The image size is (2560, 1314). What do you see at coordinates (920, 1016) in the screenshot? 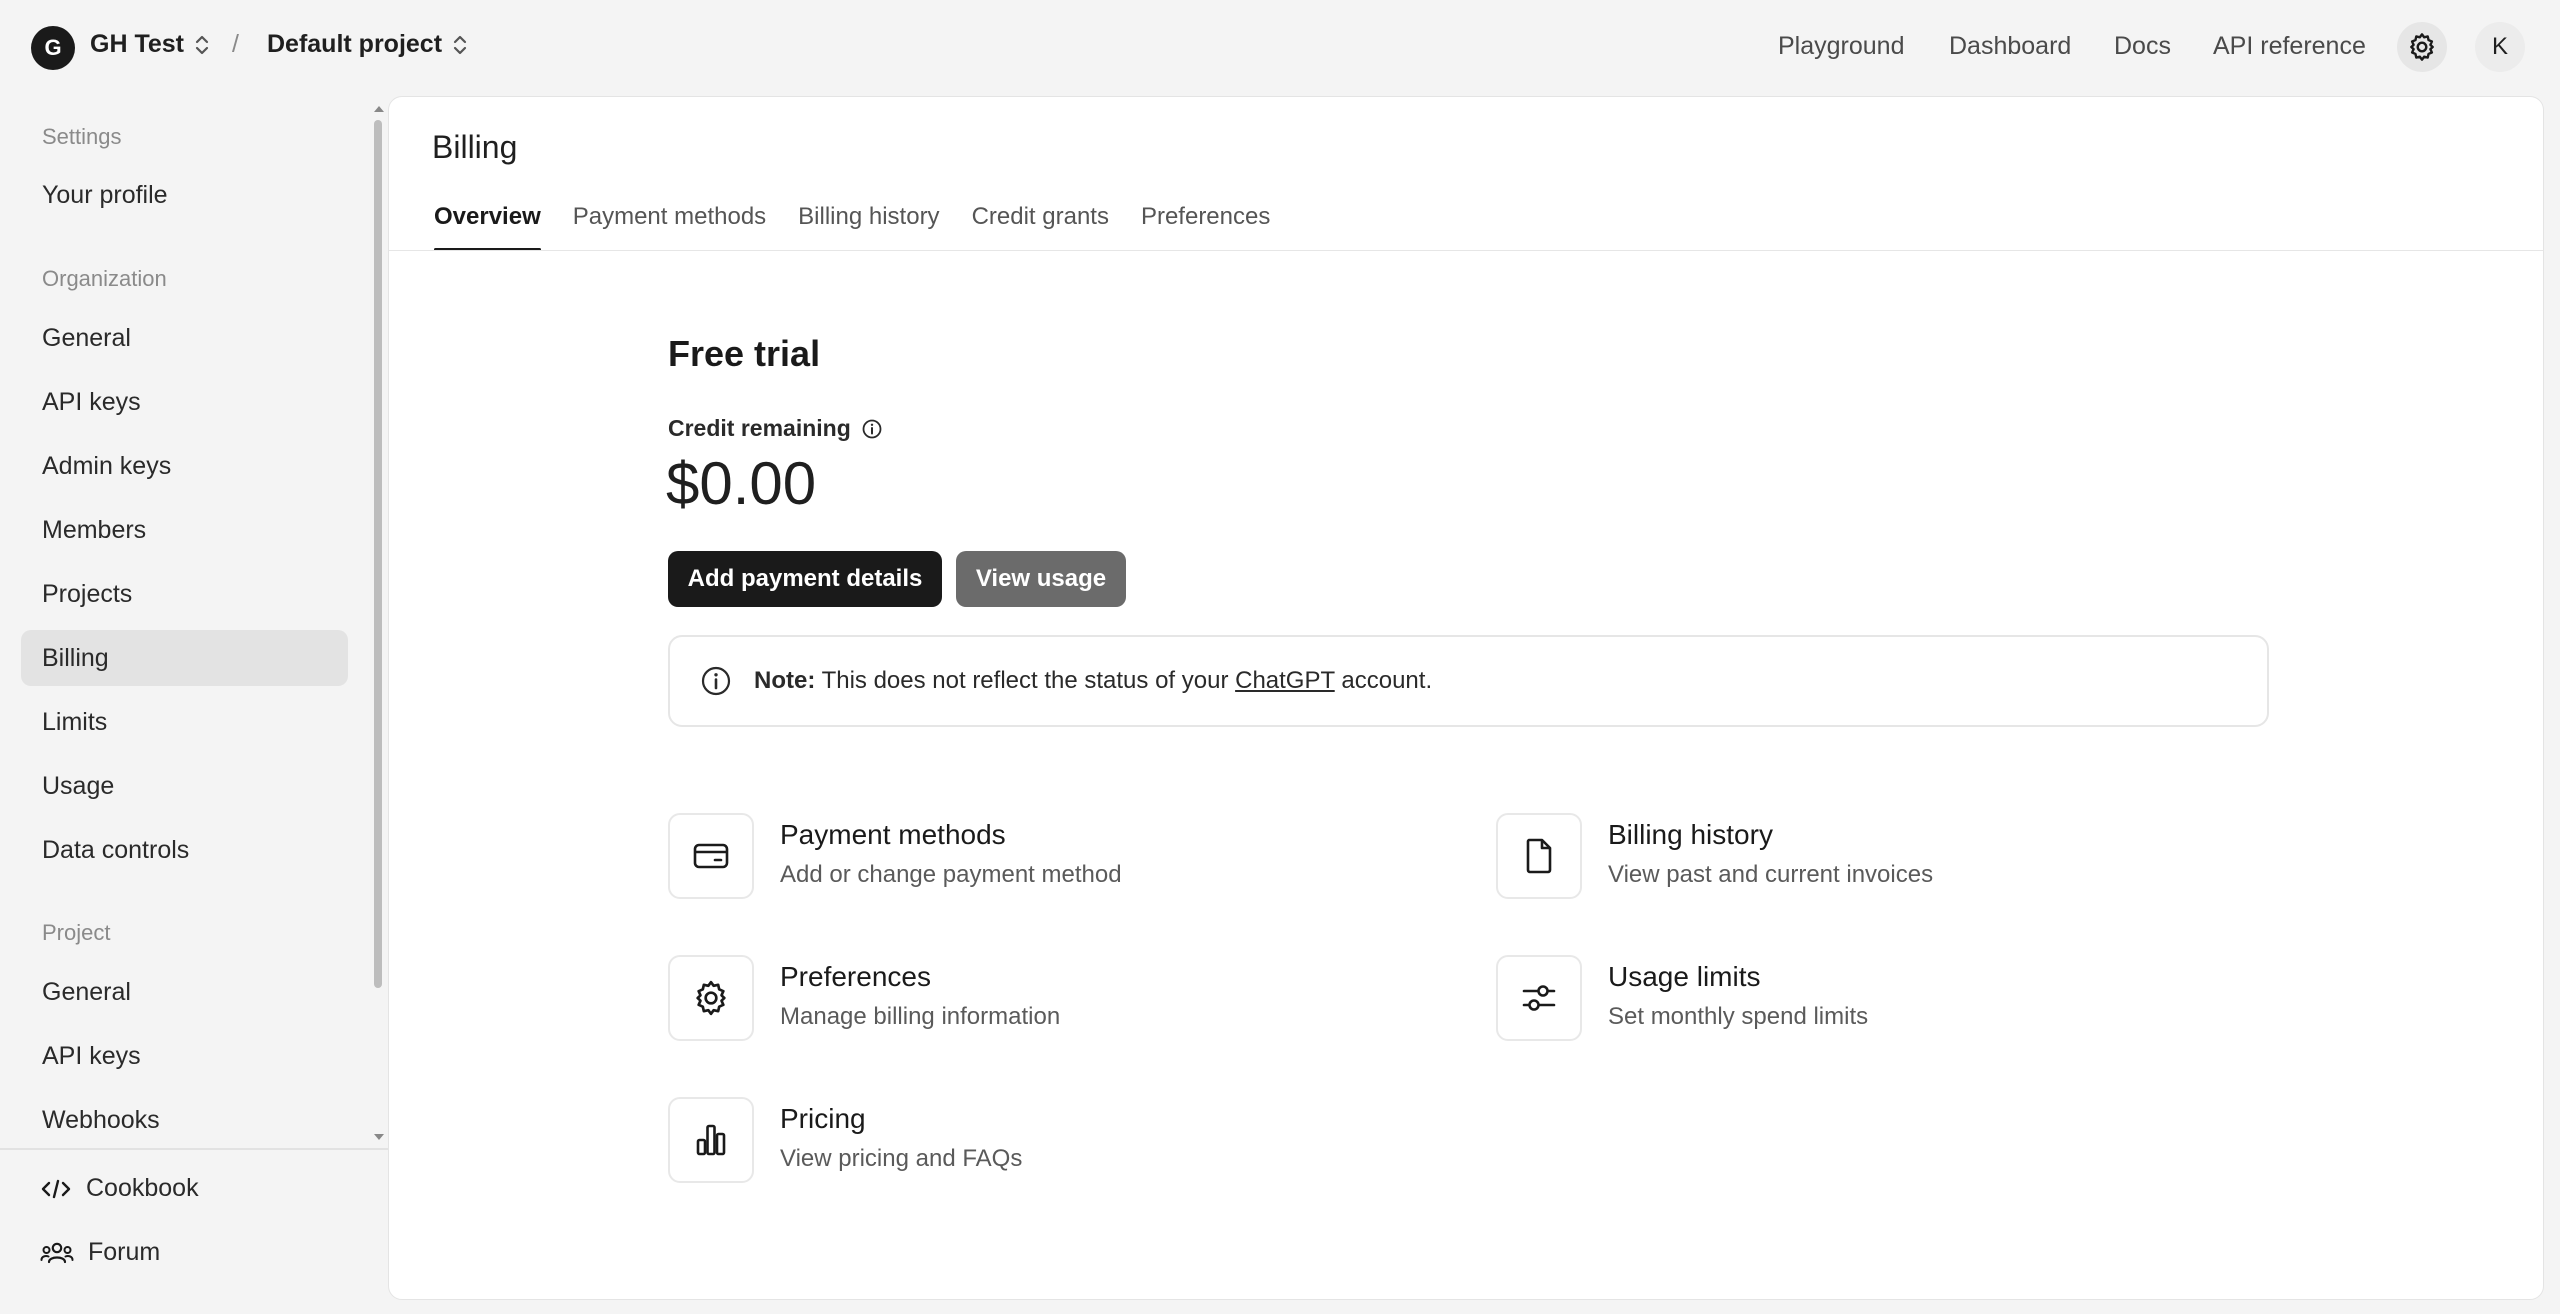
I see `card-desc: Manage billing information` at bounding box center [920, 1016].